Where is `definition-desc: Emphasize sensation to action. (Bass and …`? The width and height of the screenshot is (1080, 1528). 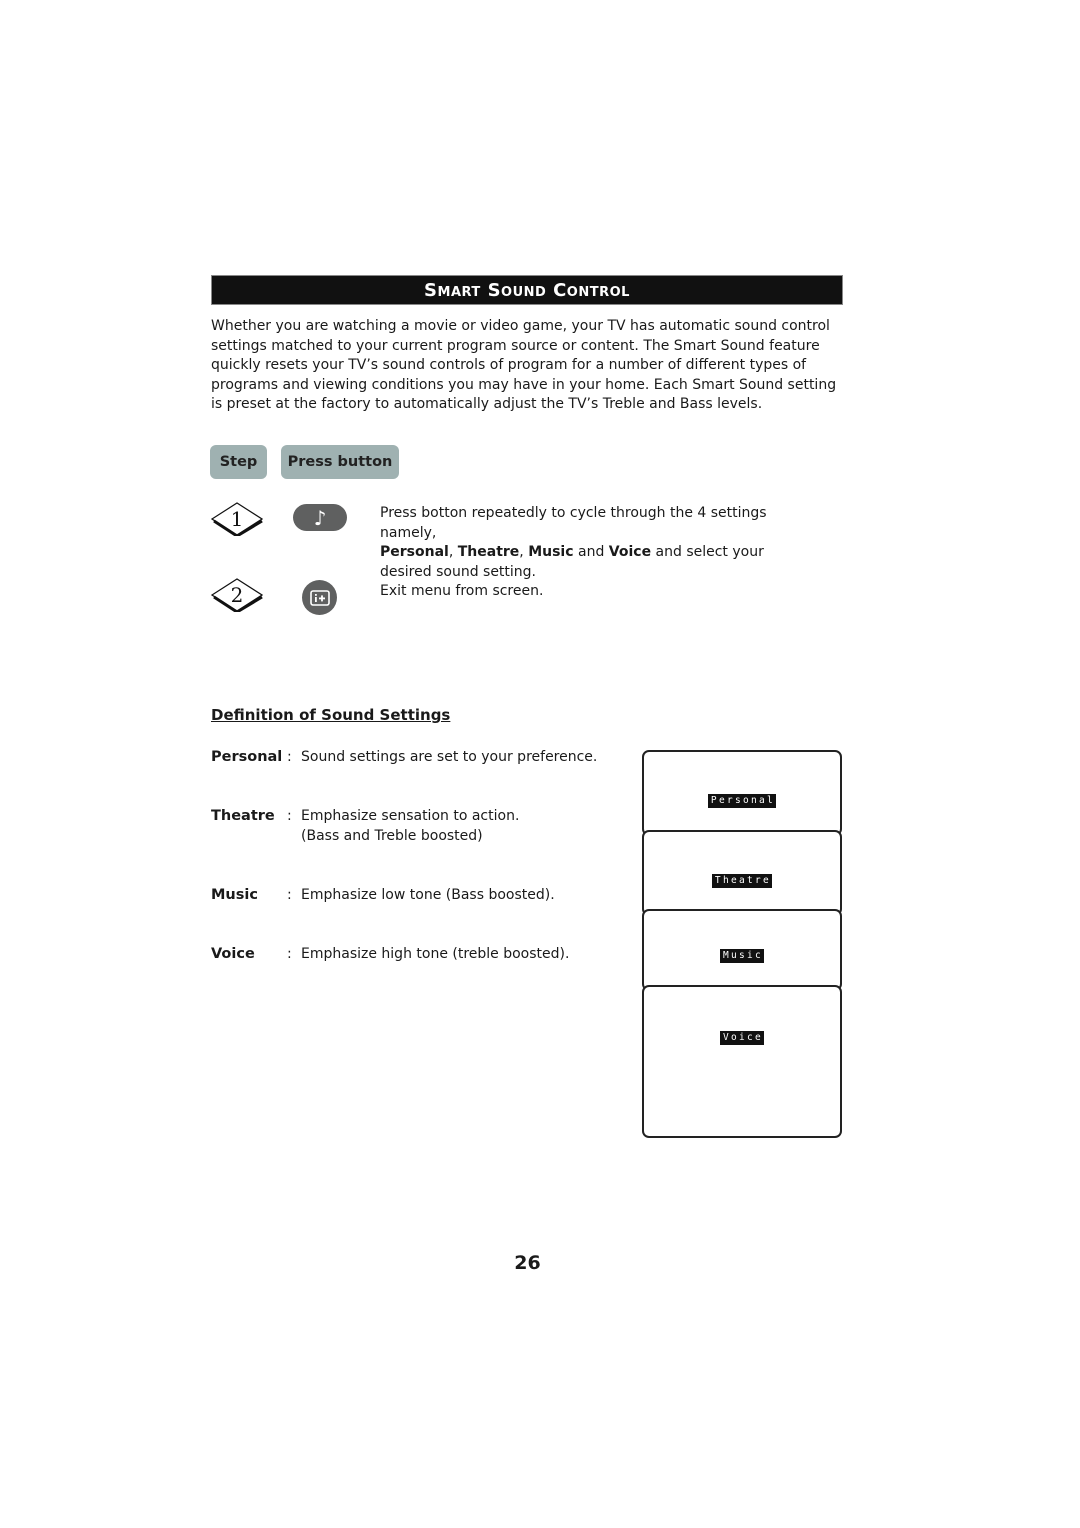
definition-desc: Emphasize sensation to action. (Bass and … is located at coordinates (410, 826).